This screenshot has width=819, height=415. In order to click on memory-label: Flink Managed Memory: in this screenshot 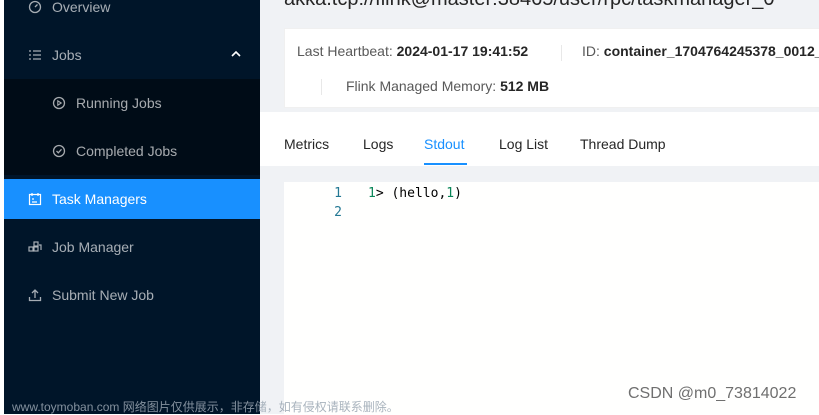, I will do `click(421, 86)`.